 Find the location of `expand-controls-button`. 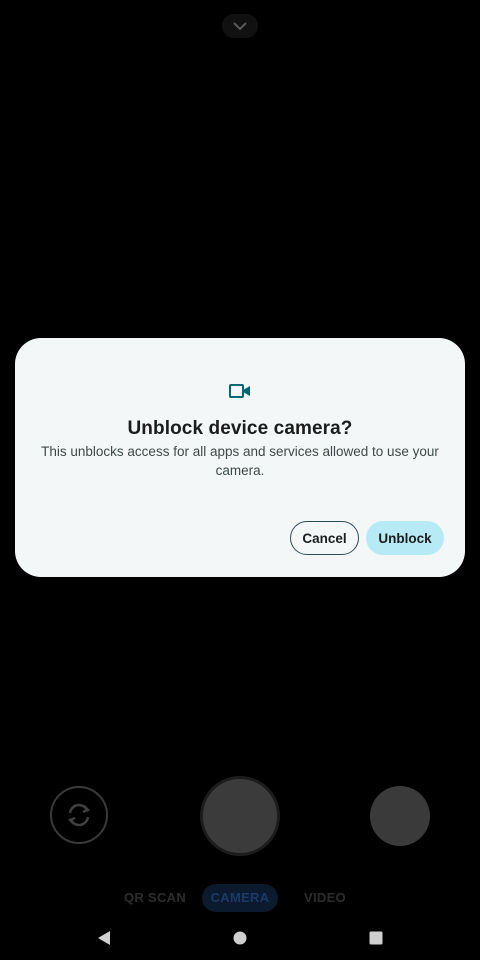

expand-controls-button is located at coordinates (240, 26).